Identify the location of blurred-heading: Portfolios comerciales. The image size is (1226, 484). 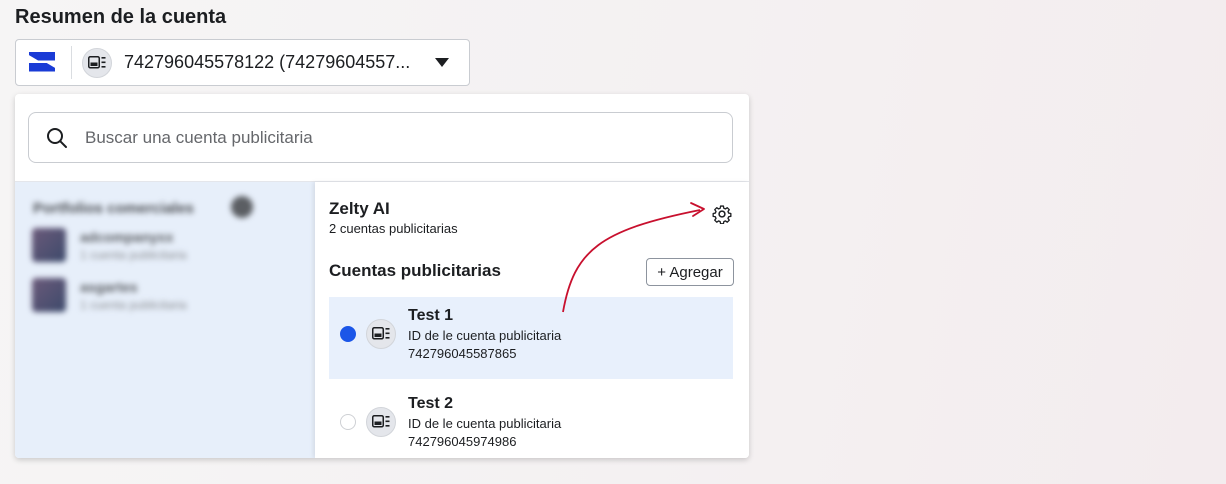
(113, 208).